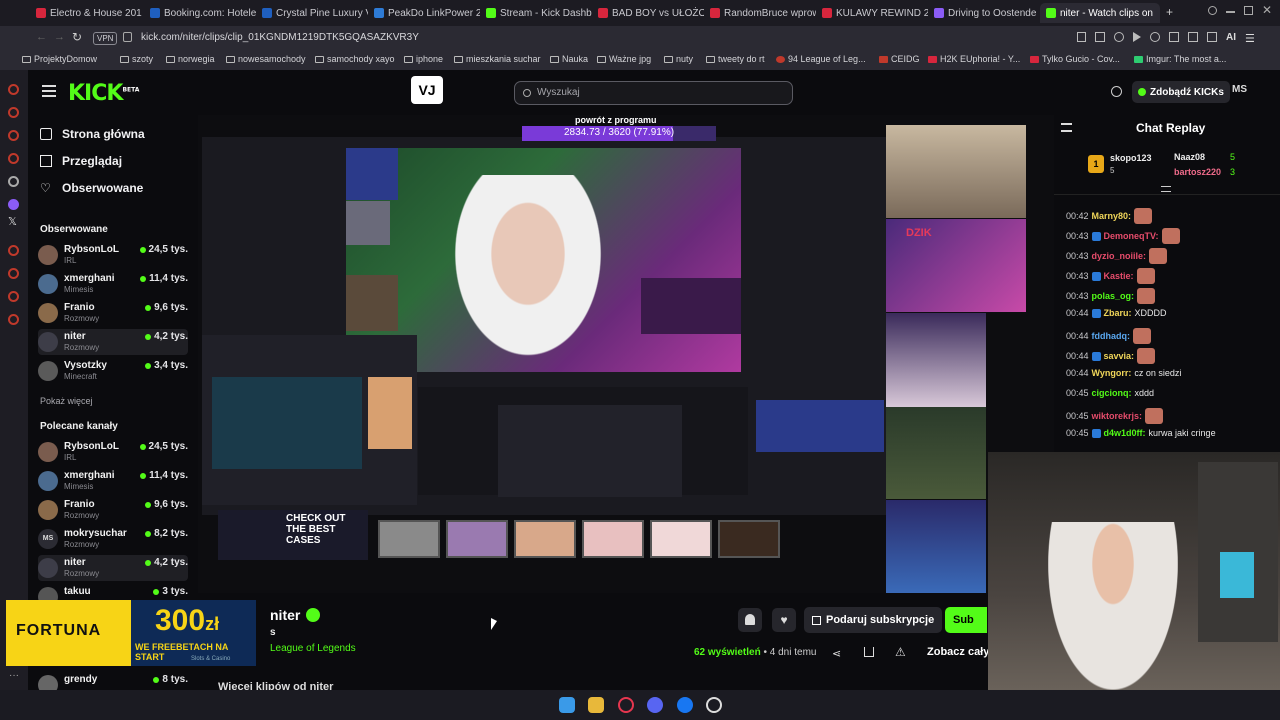 The width and height of the screenshot is (1280, 720). Describe the element at coordinates (86, 13) in the screenshot. I see `browser-tab: Electro & House 2012` at that location.